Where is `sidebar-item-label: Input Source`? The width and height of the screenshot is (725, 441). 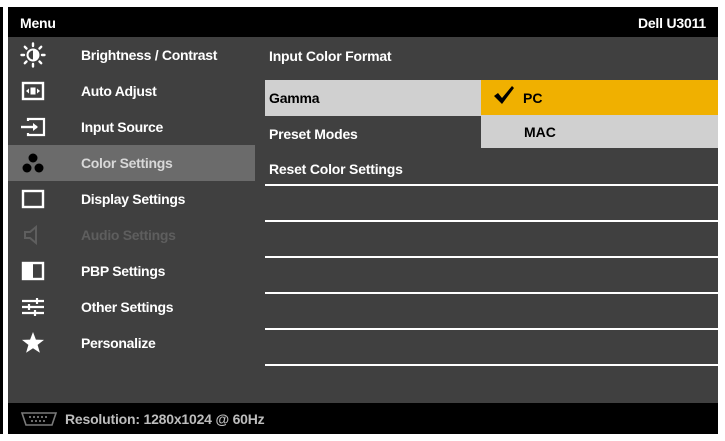 sidebar-item-label: Input Source is located at coordinates (122, 127).